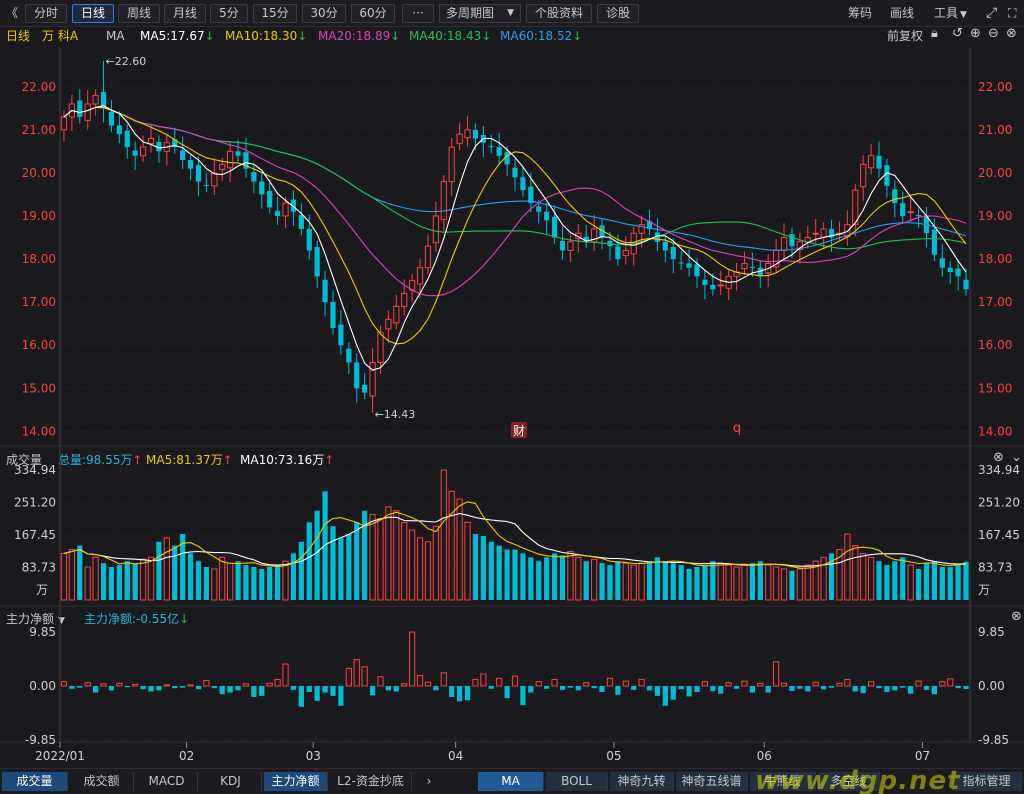 The width and height of the screenshot is (1024, 794). What do you see at coordinates (642, 781) in the screenshot?
I see `tab-magic-nine: 神奇九转` at bounding box center [642, 781].